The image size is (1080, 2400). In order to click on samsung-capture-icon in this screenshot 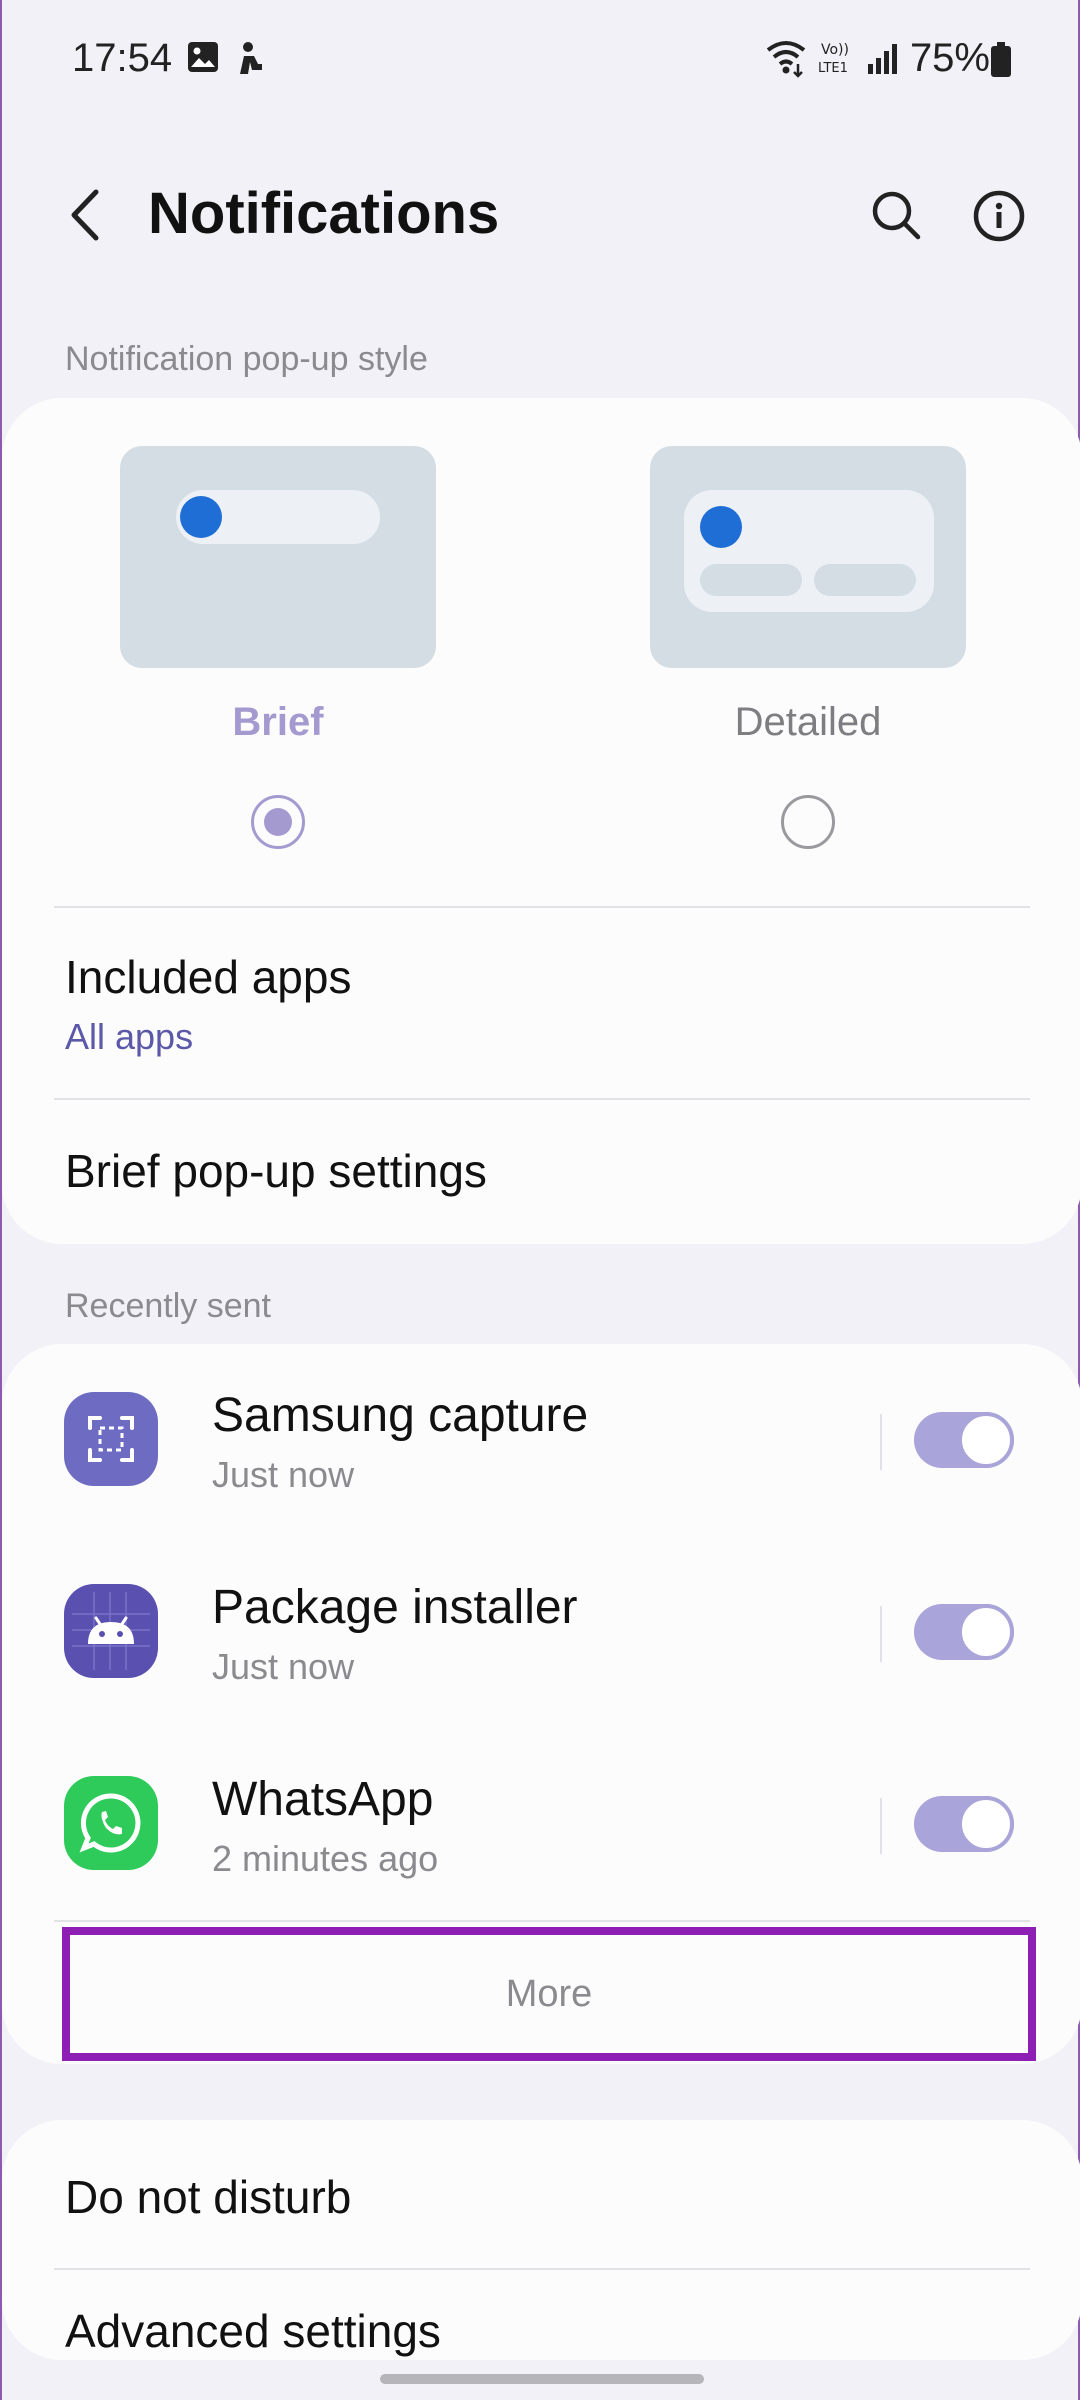, I will do `click(111, 1439)`.